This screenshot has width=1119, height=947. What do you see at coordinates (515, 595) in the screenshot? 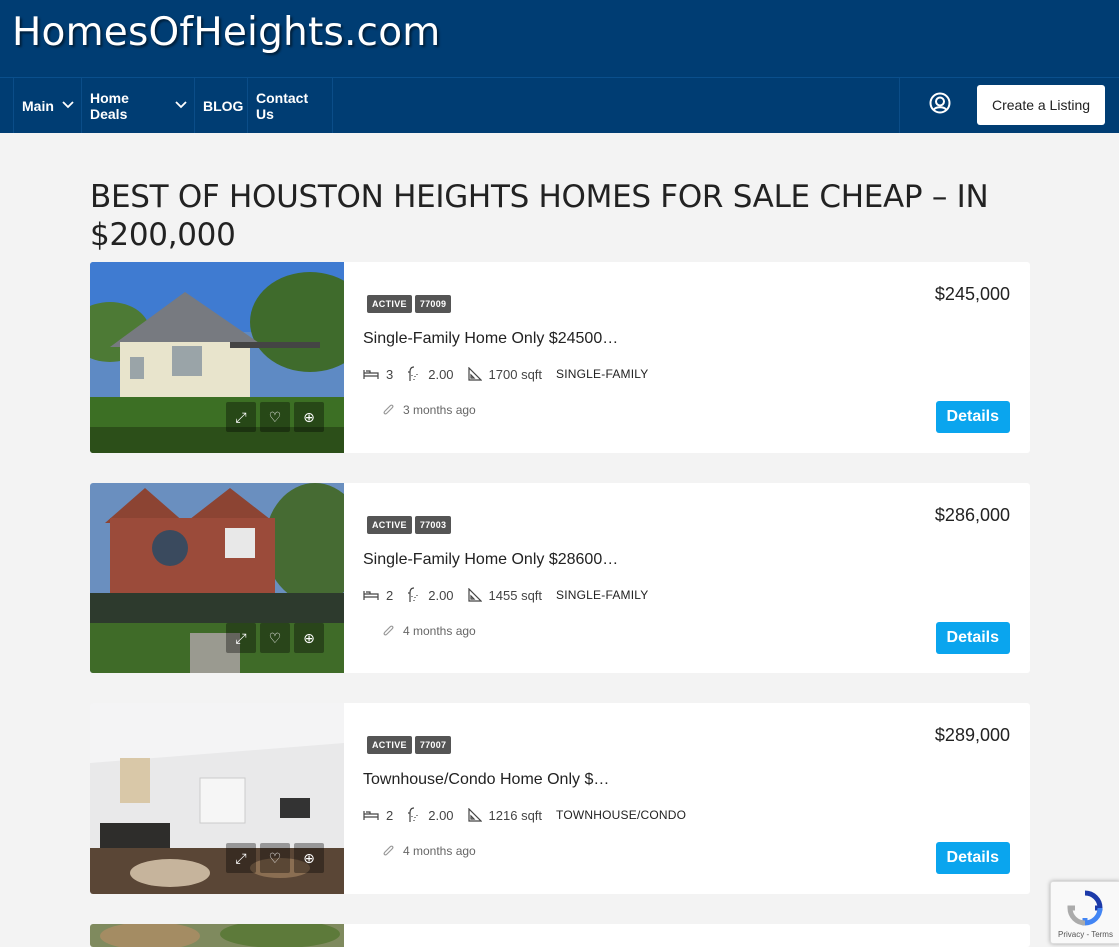
I see `area-value: 1455 sqft` at bounding box center [515, 595].